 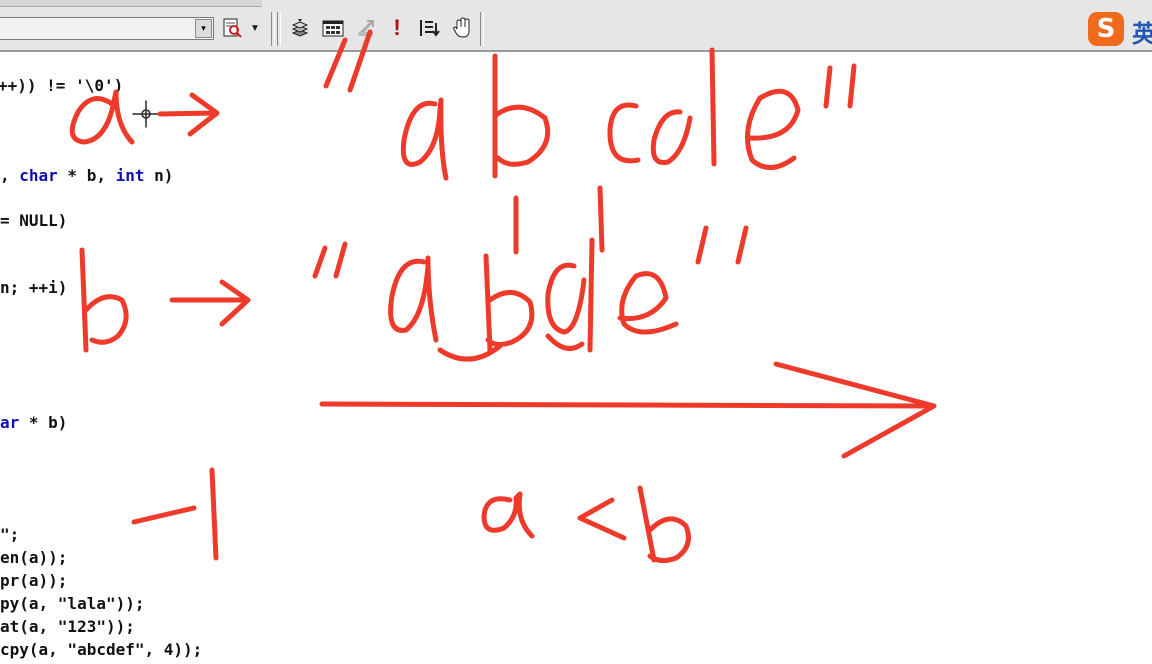 I want to click on toolbar: ▾ ▼ ! S 英, so click(x=576, y=26).